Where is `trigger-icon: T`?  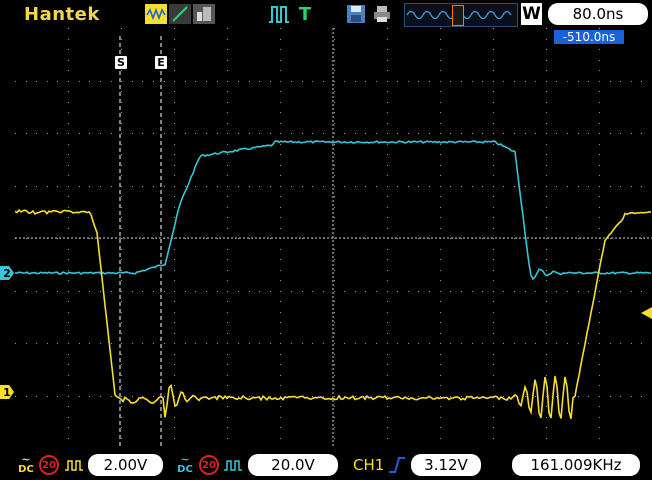
trigger-icon: T is located at coordinates (305, 14).